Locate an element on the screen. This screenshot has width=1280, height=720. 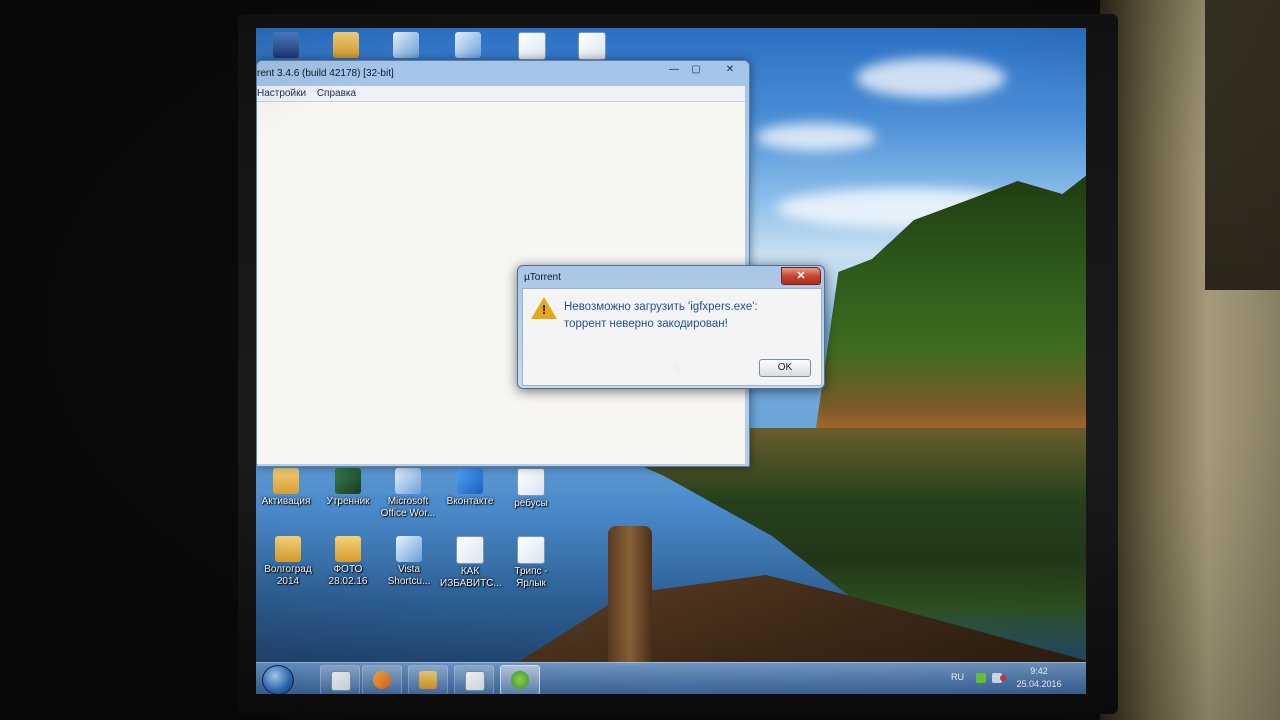
start-button is located at coordinates (278, 679).